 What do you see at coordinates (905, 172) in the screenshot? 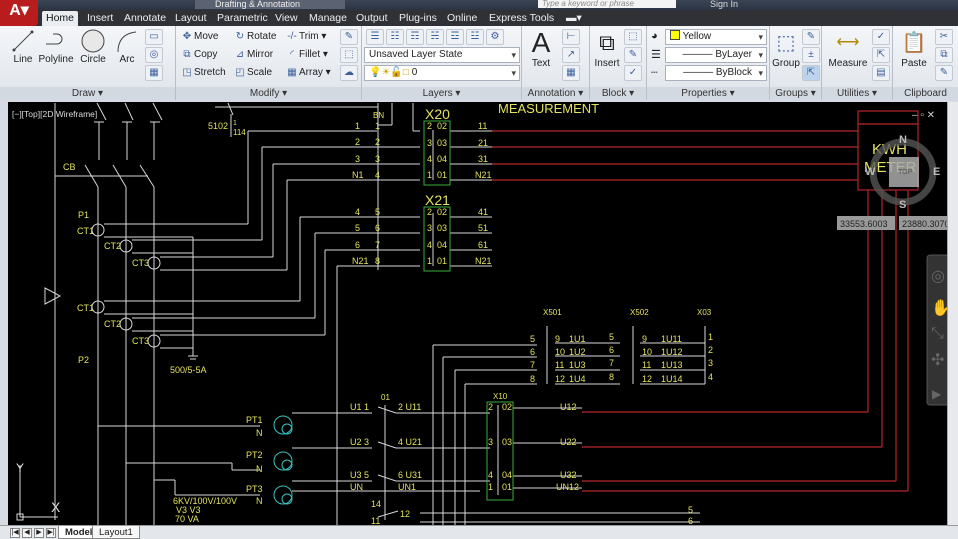
I see `viewcube-top-label: TOP` at bounding box center [905, 172].